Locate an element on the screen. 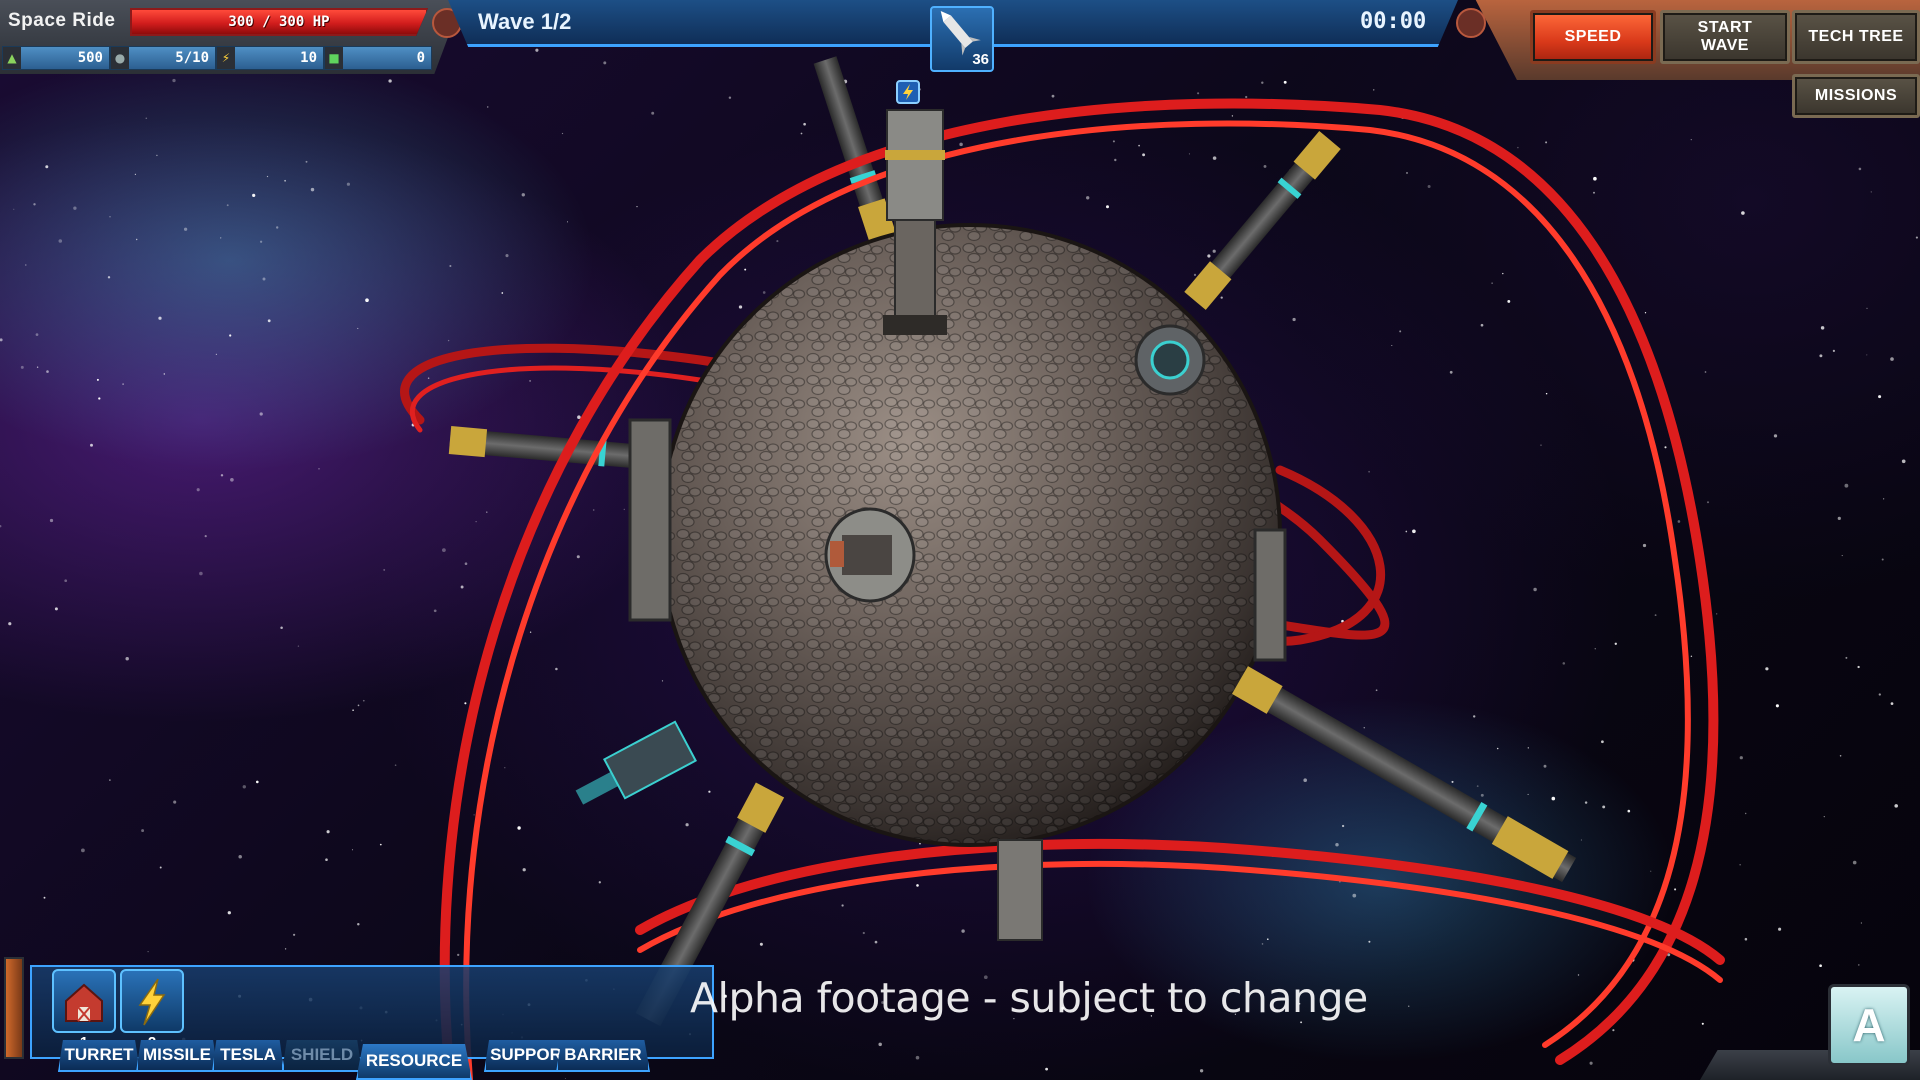  speed-button: SPEED is located at coordinates (1593, 37).